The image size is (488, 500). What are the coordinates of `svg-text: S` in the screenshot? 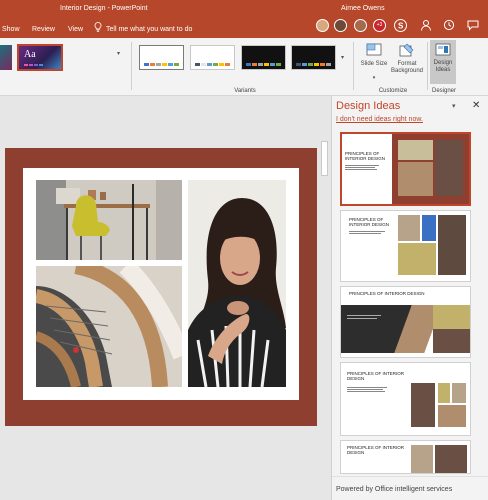 It's located at (401, 26).